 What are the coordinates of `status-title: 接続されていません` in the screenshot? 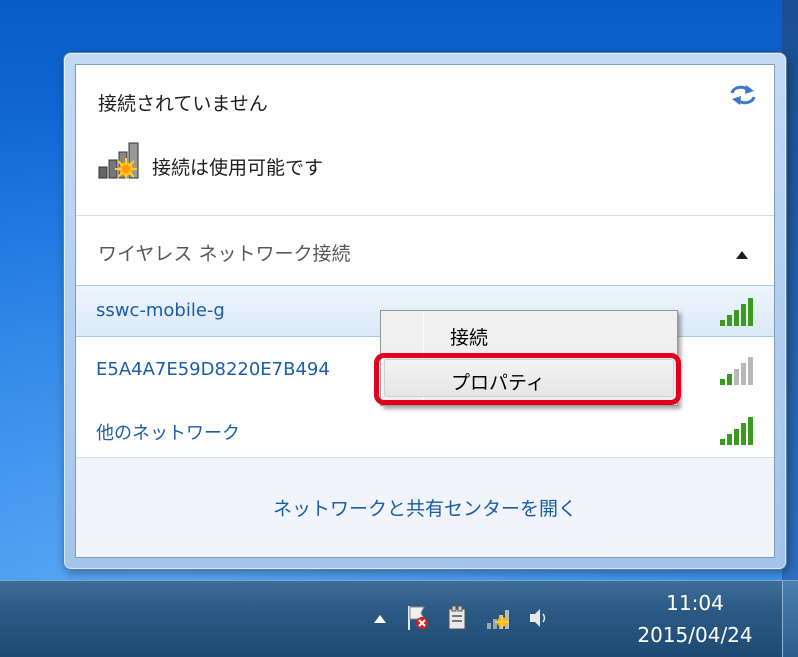 It's located at (183, 104).